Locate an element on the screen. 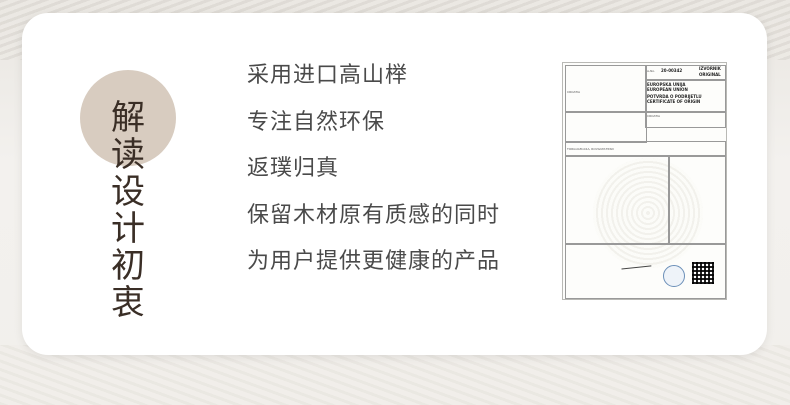 This screenshot has width=790, height=405. cert-country: CROATIA is located at coordinates (654, 116).